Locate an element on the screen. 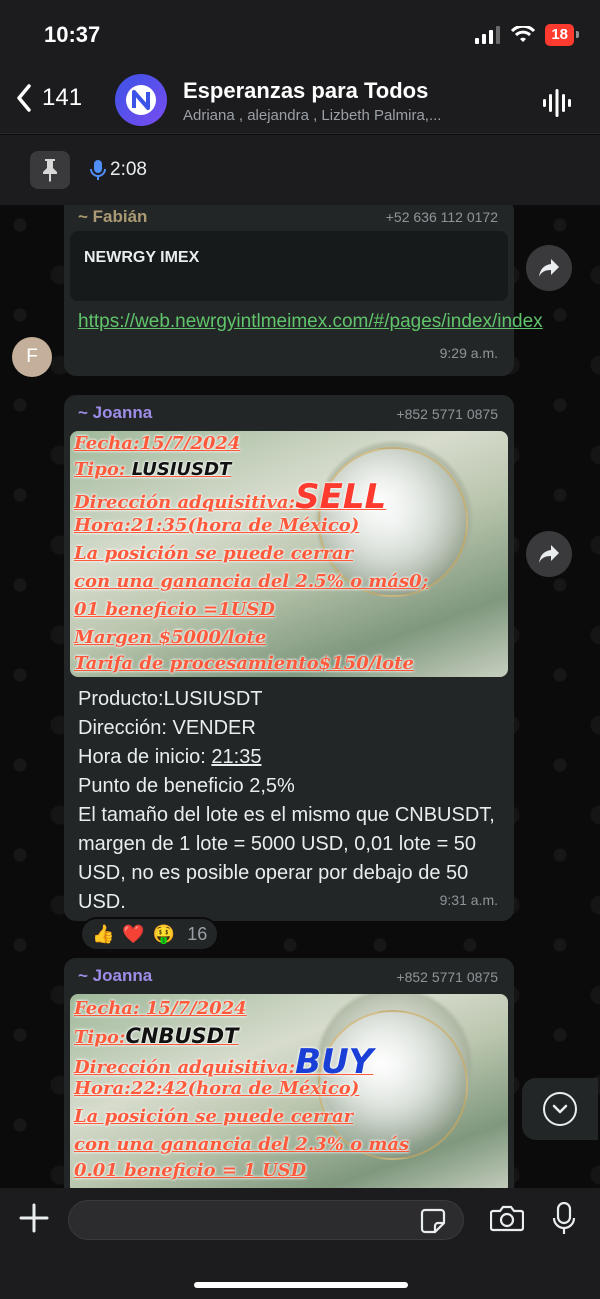  group-logo-icon is located at coordinates (141, 100).